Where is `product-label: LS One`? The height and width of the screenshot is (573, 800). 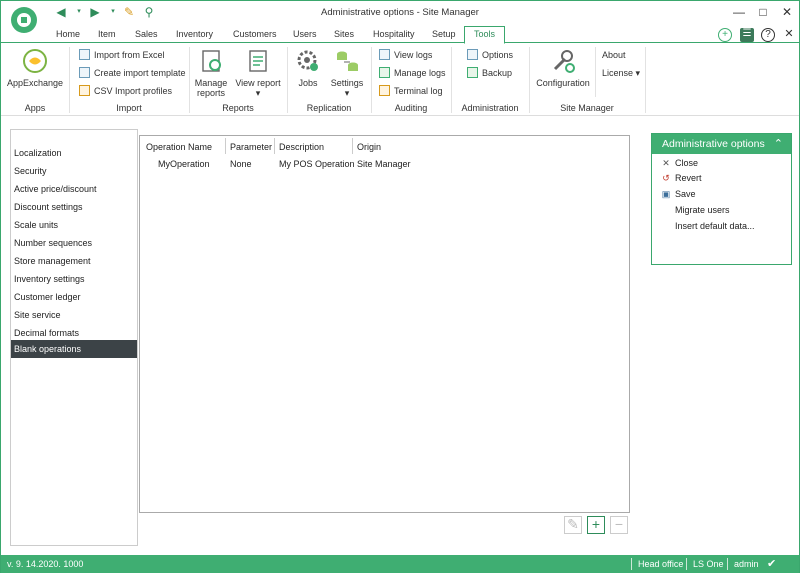 product-label: LS One is located at coordinates (708, 564).